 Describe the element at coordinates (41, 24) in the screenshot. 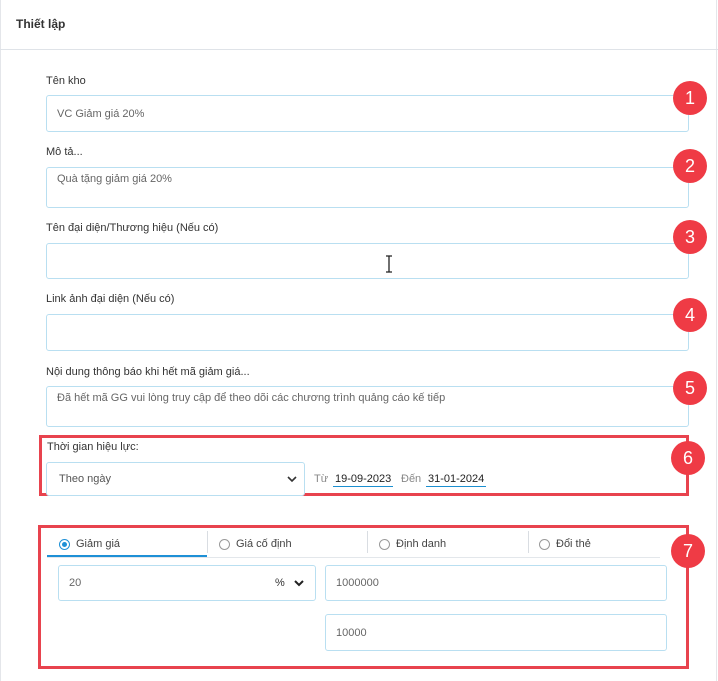

I see `panel-title: Thiết lập` at that location.